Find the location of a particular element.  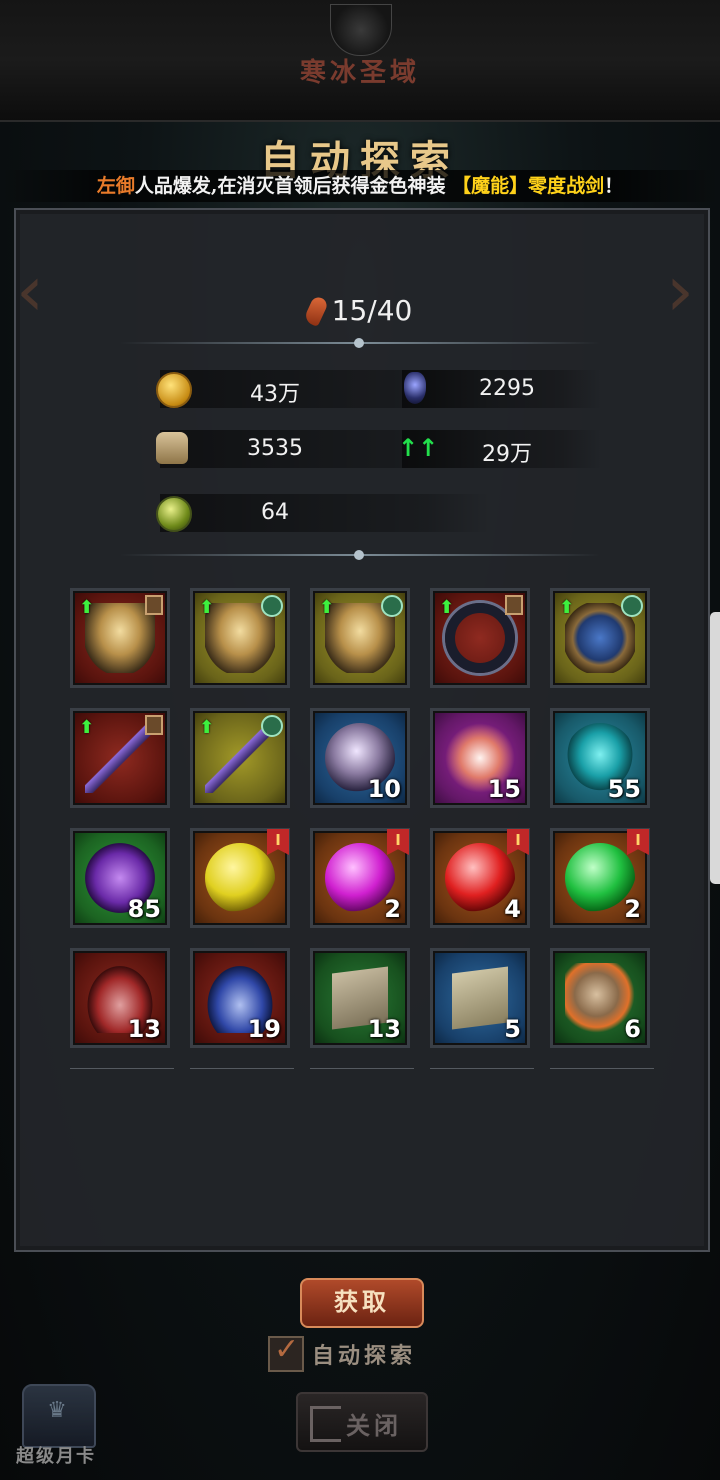

loot-slot-blue-potion: 19 is located at coordinates (240, 998).